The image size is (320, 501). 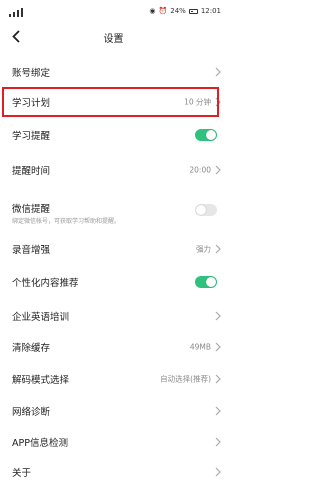 What do you see at coordinates (203, 249) in the screenshot?
I see `settings-row-value: 强力` at bounding box center [203, 249].